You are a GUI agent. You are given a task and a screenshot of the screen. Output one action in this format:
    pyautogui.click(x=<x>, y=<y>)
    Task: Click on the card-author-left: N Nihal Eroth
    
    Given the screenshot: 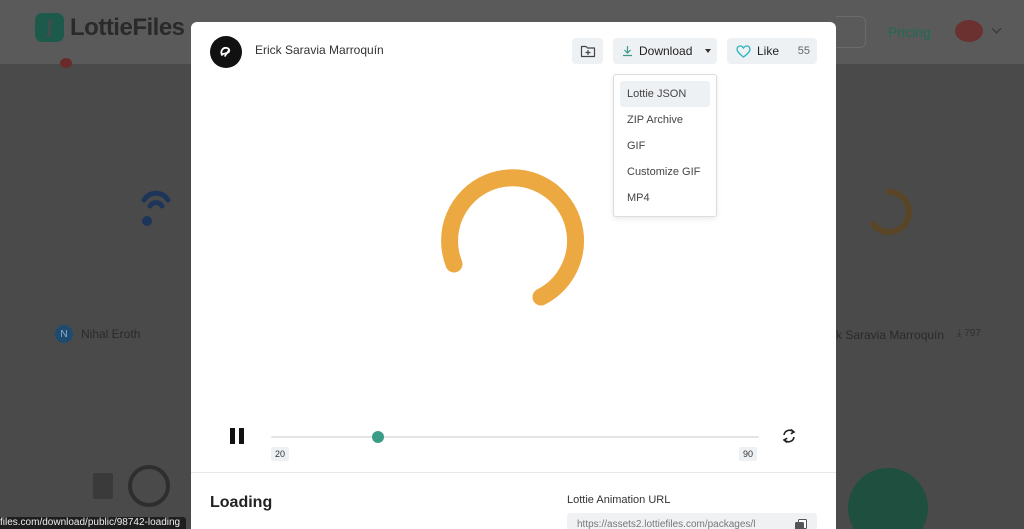 What is the action you would take?
    pyautogui.click(x=97, y=334)
    